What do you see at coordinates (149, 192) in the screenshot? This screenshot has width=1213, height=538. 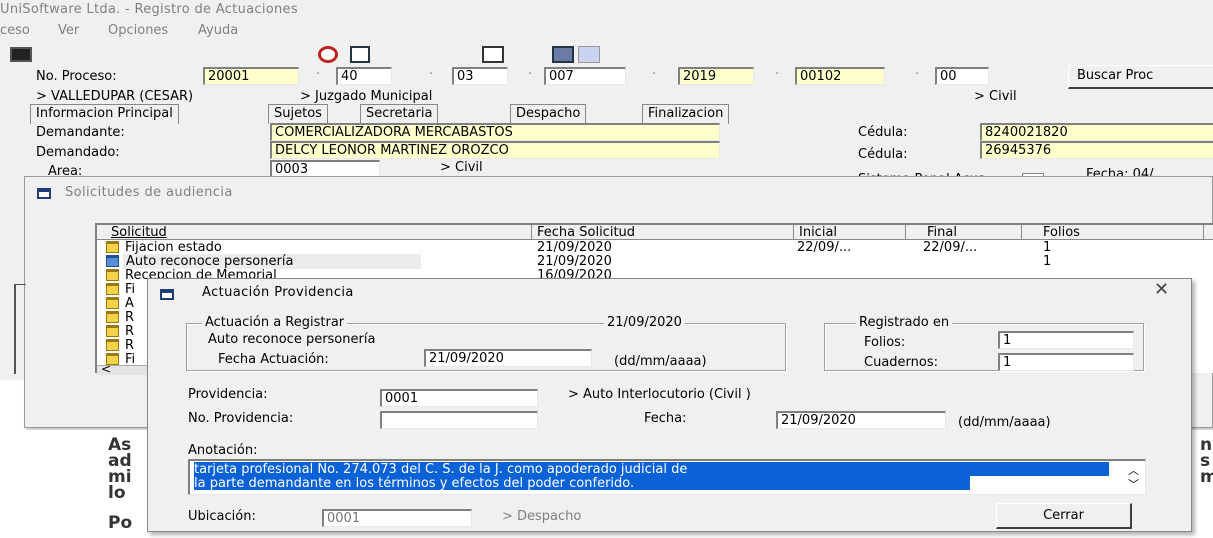 I see `solicitudes-title: Solicitudes de audiencia` at bounding box center [149, 192].